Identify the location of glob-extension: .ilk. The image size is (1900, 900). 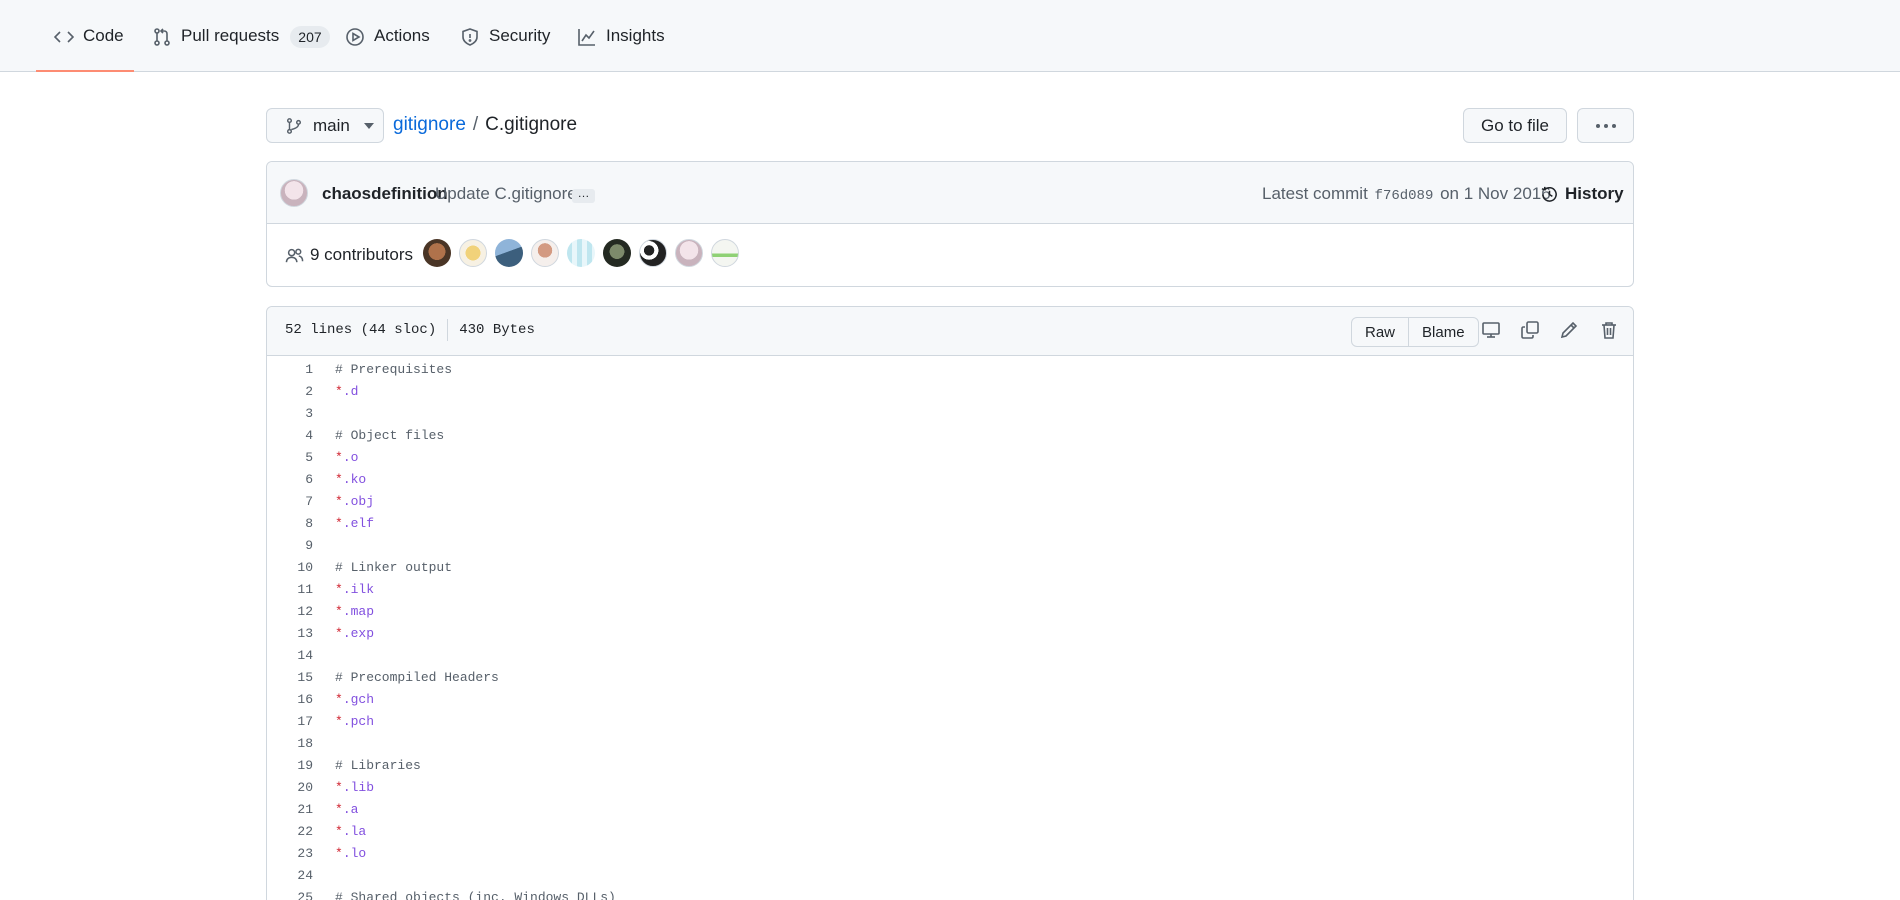
(358, 589).